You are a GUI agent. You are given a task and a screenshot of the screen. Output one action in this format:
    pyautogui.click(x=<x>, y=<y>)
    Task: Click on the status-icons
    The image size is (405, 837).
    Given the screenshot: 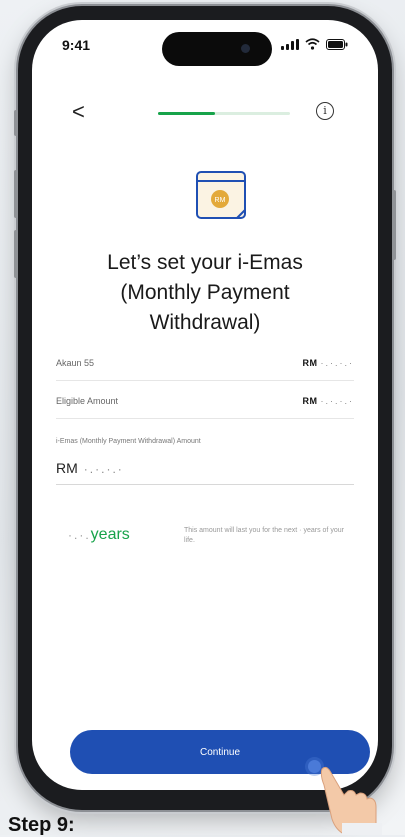 What is the action you would take?
    pyautogui.click(x=314, y=44)
    